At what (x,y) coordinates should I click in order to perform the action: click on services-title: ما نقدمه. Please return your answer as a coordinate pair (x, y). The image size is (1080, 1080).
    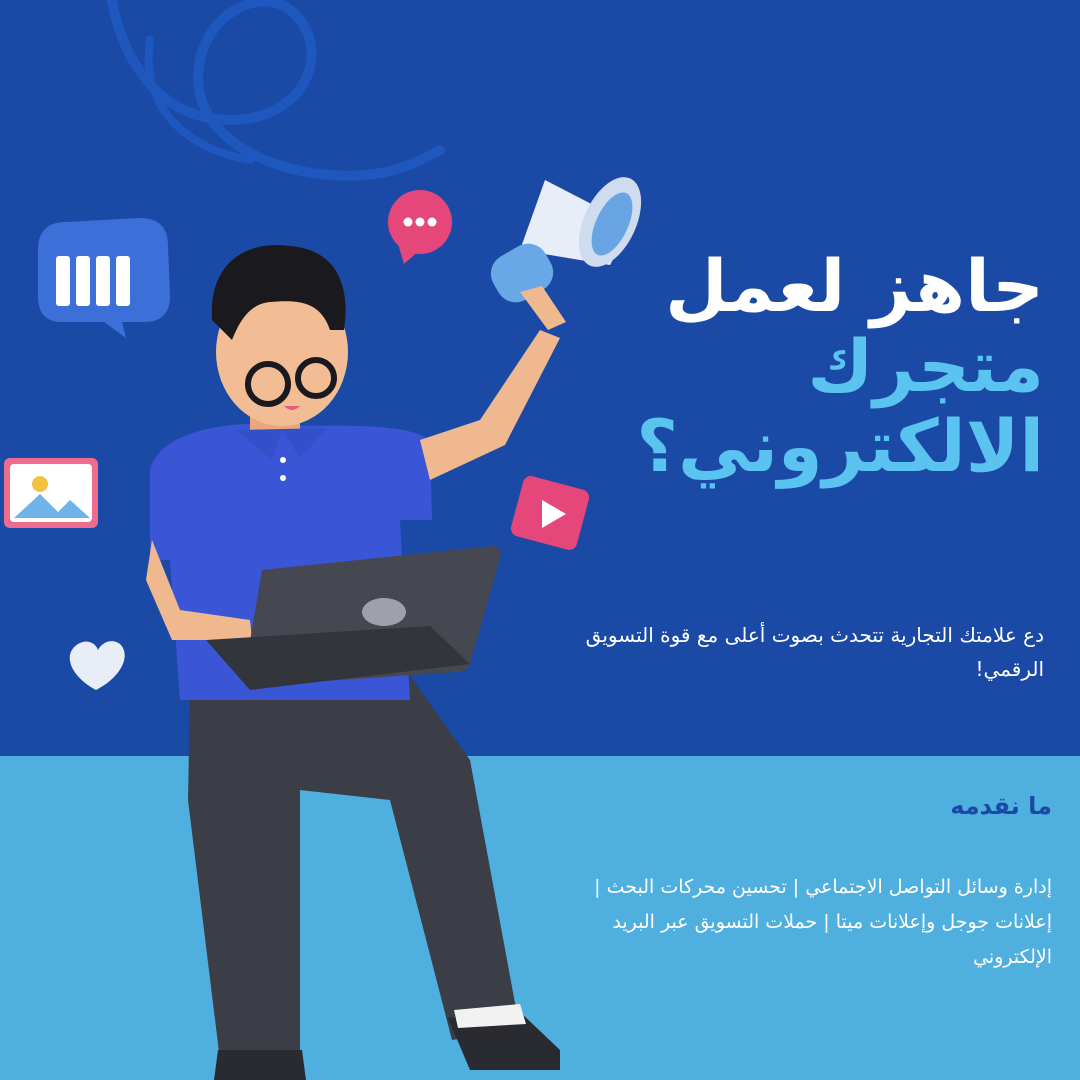
    Looking at the image, I should click on (1001, 806).